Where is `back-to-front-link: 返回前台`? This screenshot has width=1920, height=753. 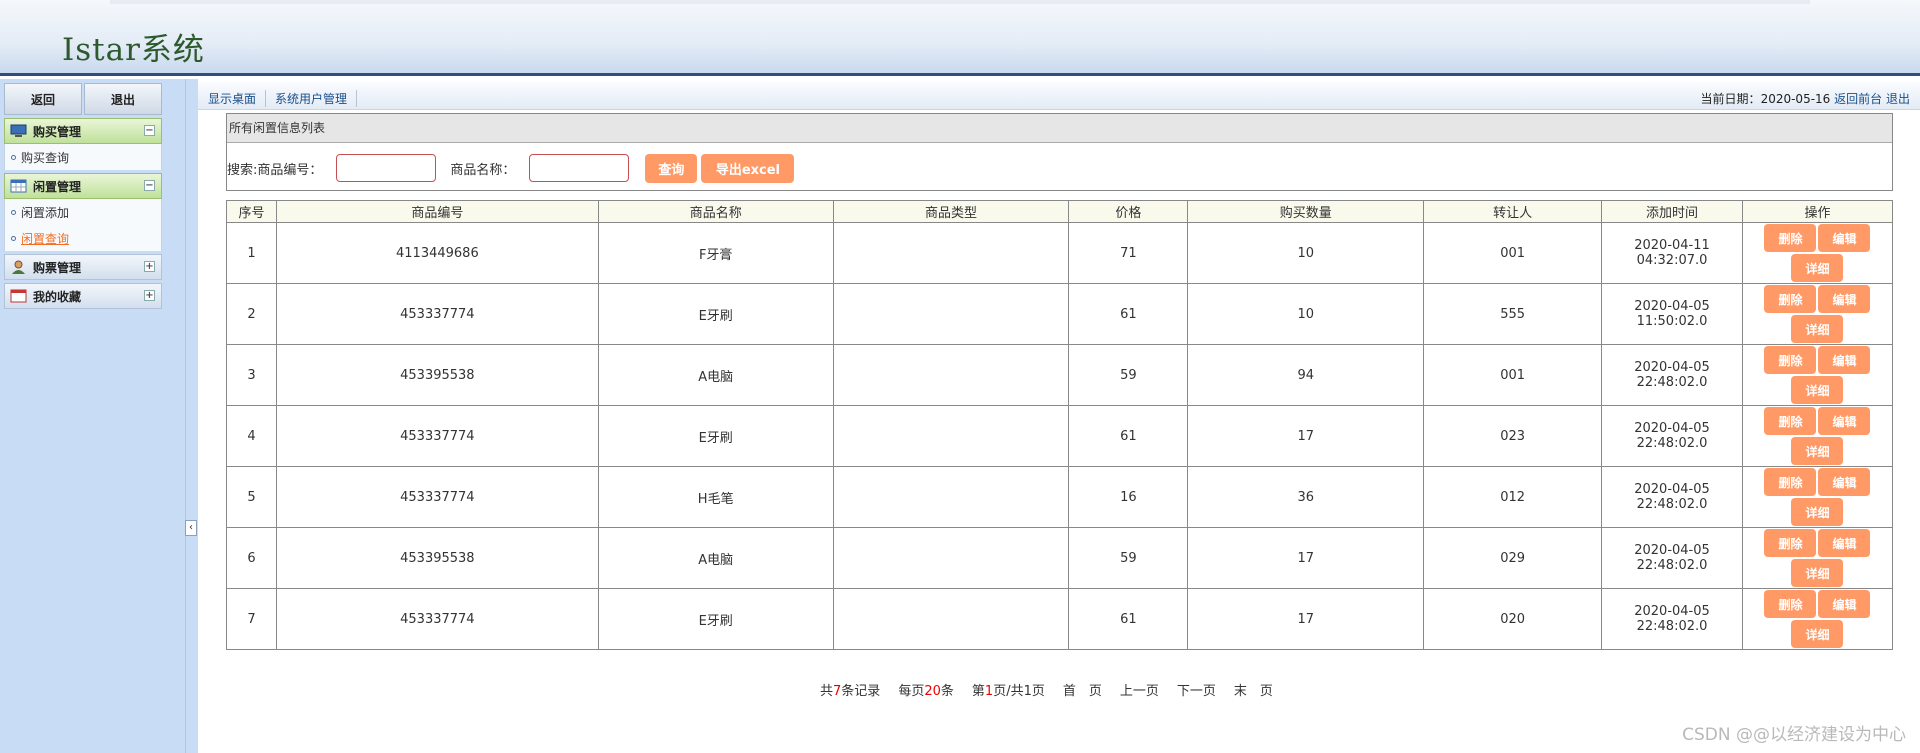 back-to-front-link: 返回前台 is located at coordinates (1858, 99).